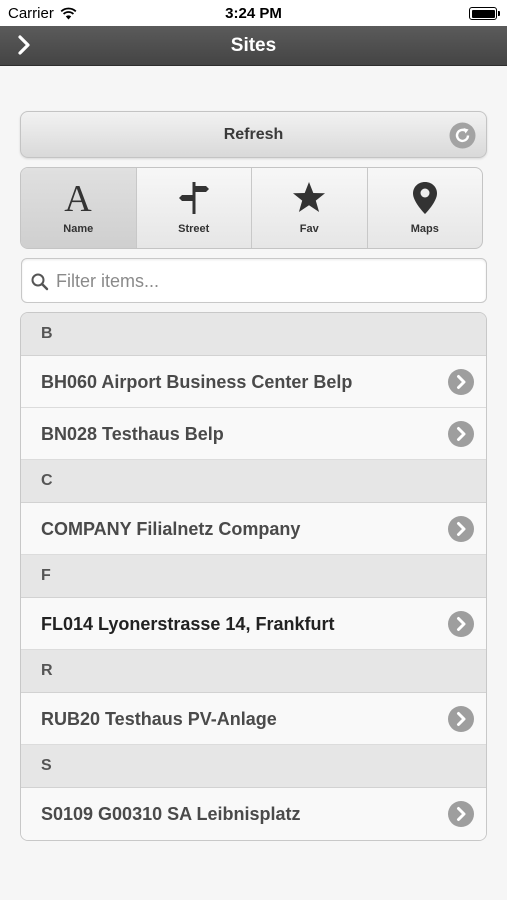  Describe the element at coordinates (159, 719) in the screenshot. I see `site-label: RUB20 Testhaus PV-Anlage` at that location.